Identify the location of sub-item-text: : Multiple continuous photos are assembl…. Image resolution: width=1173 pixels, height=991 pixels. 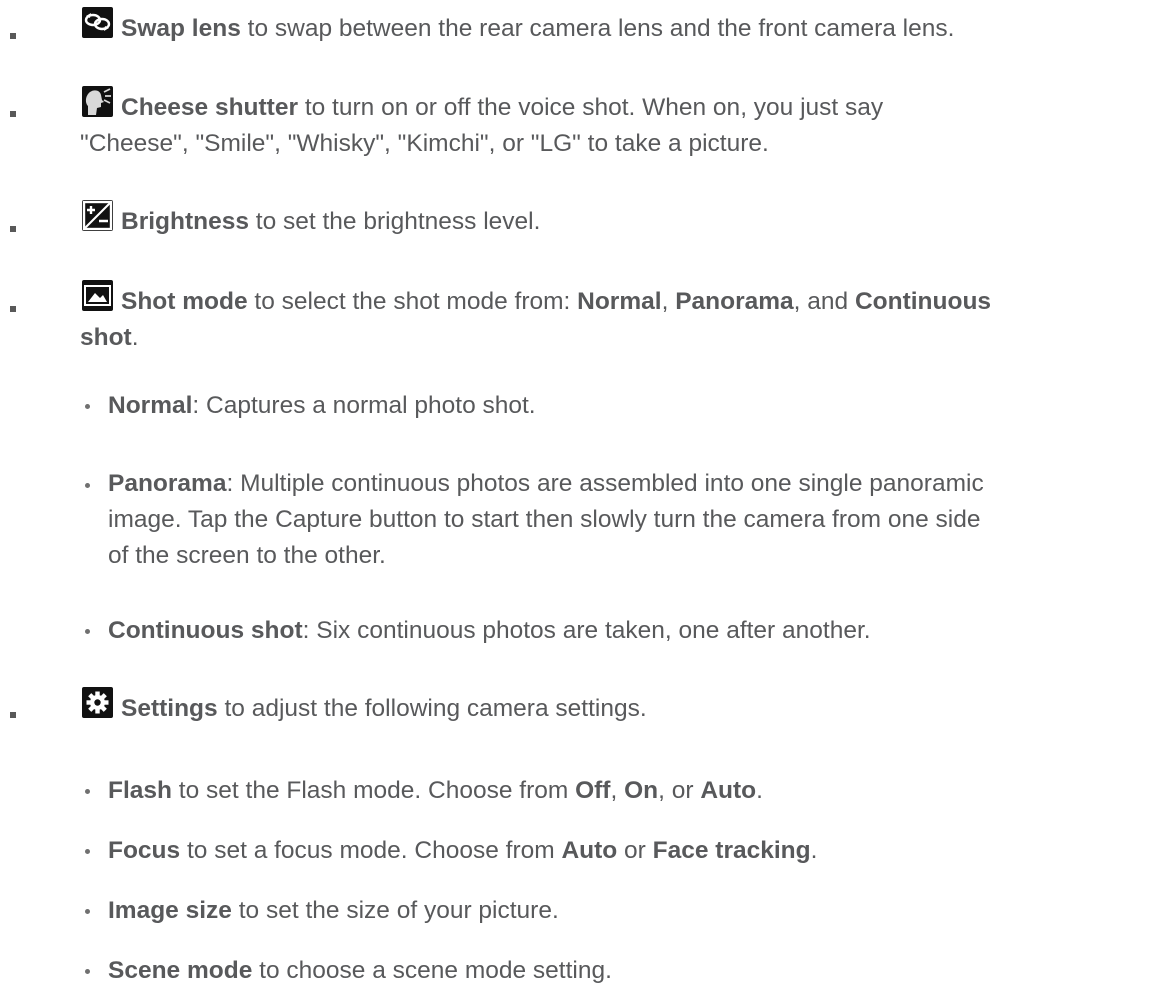
(605, 483).